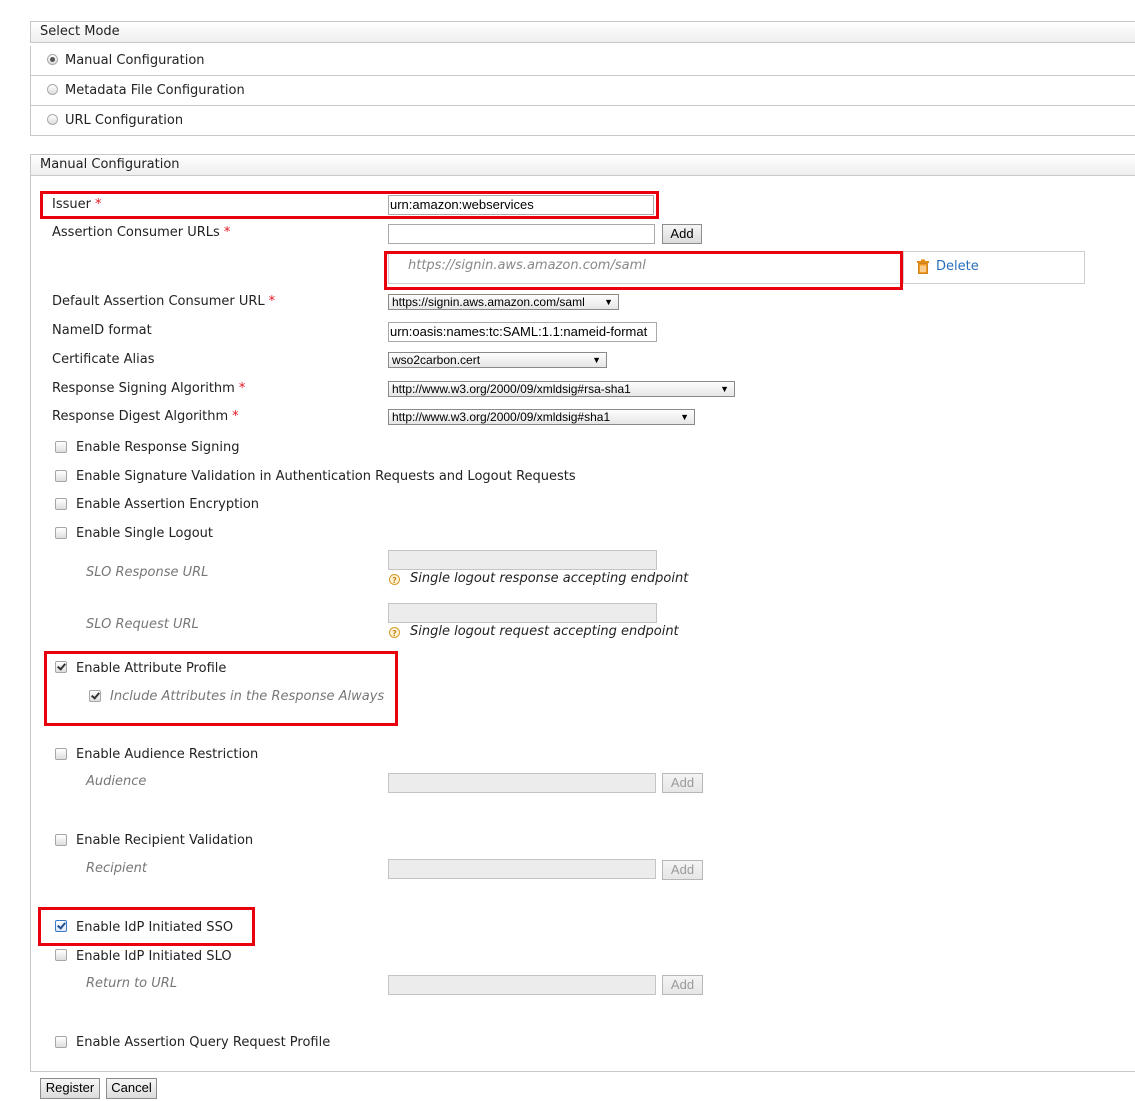  I want to click on mode-label-url: URL Configuration, so click(124, 120).